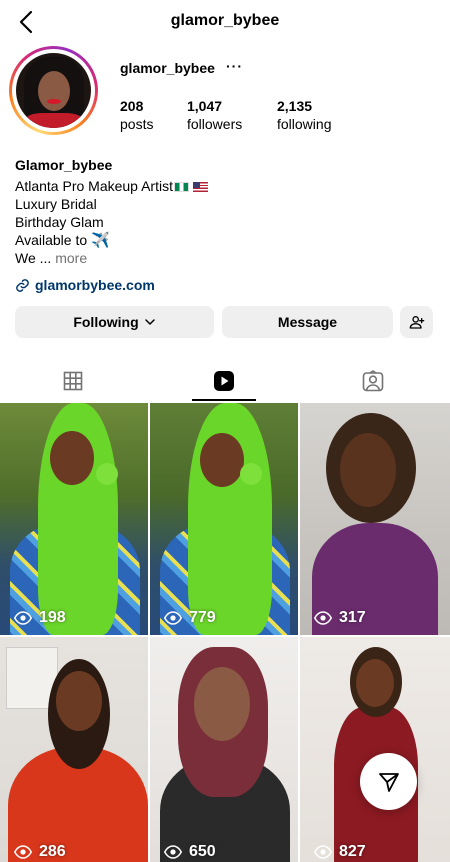 The image size is (450, 862). I want to click on reel-view-count: 286, so click(40, 852).